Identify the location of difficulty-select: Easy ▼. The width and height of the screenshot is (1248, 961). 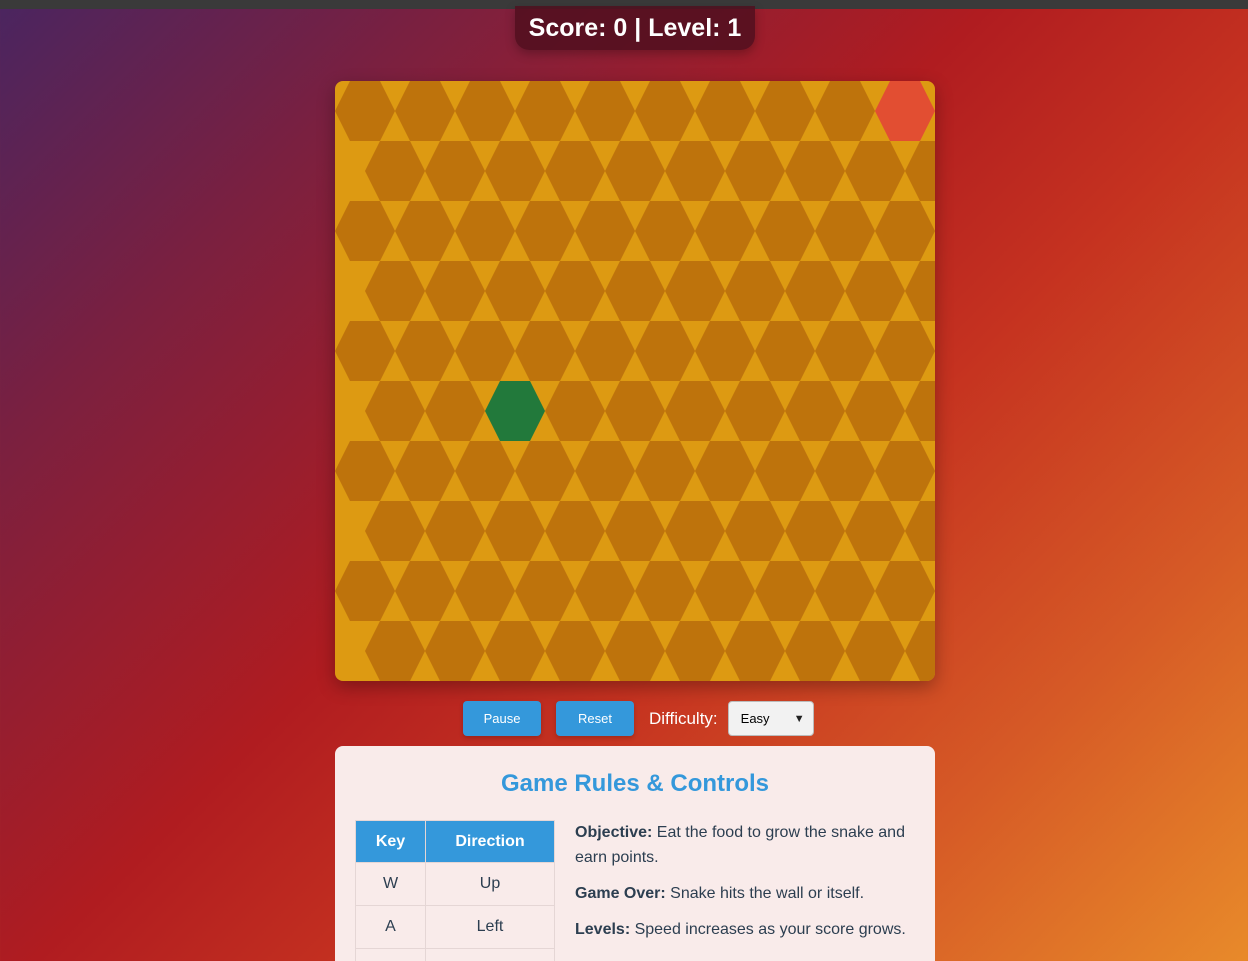
(770, 718).